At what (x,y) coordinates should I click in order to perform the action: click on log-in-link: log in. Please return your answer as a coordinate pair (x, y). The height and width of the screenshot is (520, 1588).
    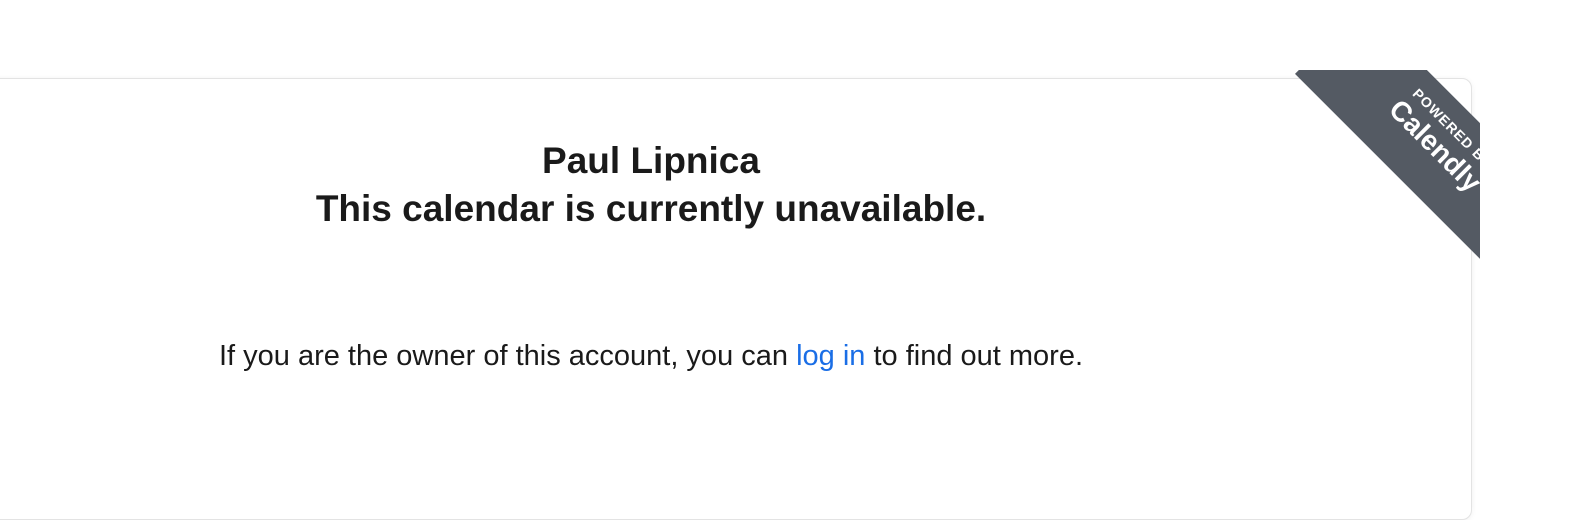
    Looking at the image, I should click on (830, 356).